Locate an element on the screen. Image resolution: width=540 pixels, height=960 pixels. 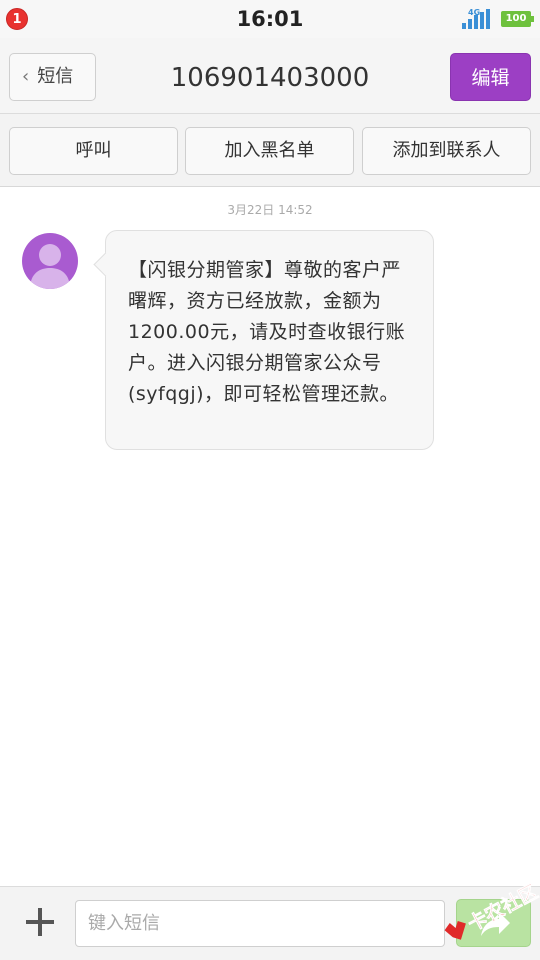
message-timestamp: 3月22日 14:52 is located at coordinates (270, 210).